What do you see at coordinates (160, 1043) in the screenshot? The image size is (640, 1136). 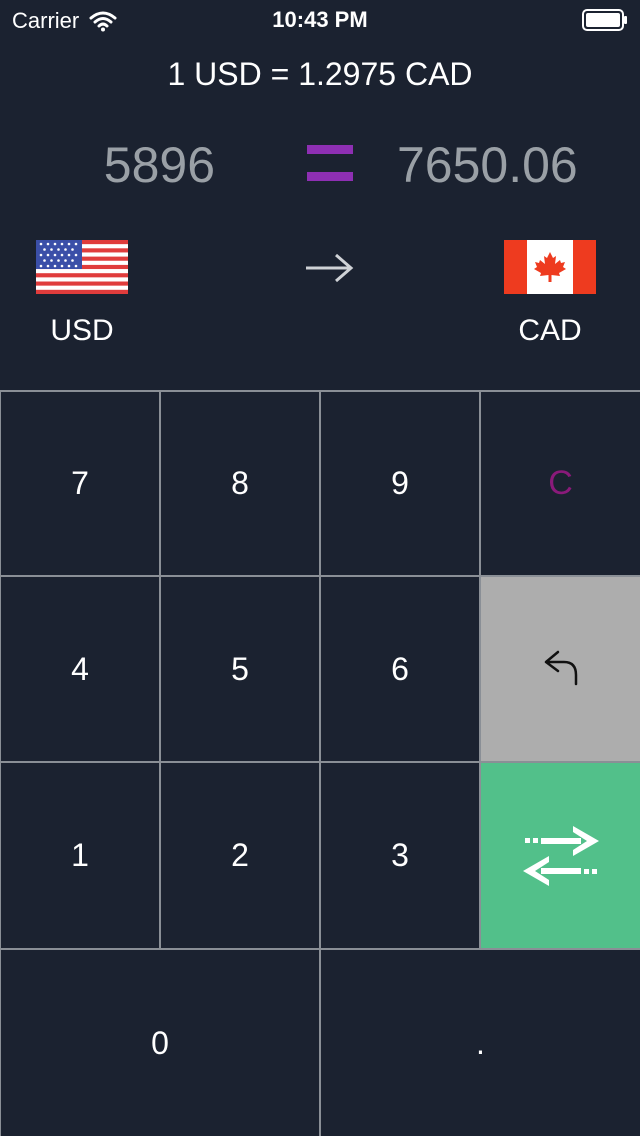 I see `key-0: 0` at bounding box center [160, 1043].